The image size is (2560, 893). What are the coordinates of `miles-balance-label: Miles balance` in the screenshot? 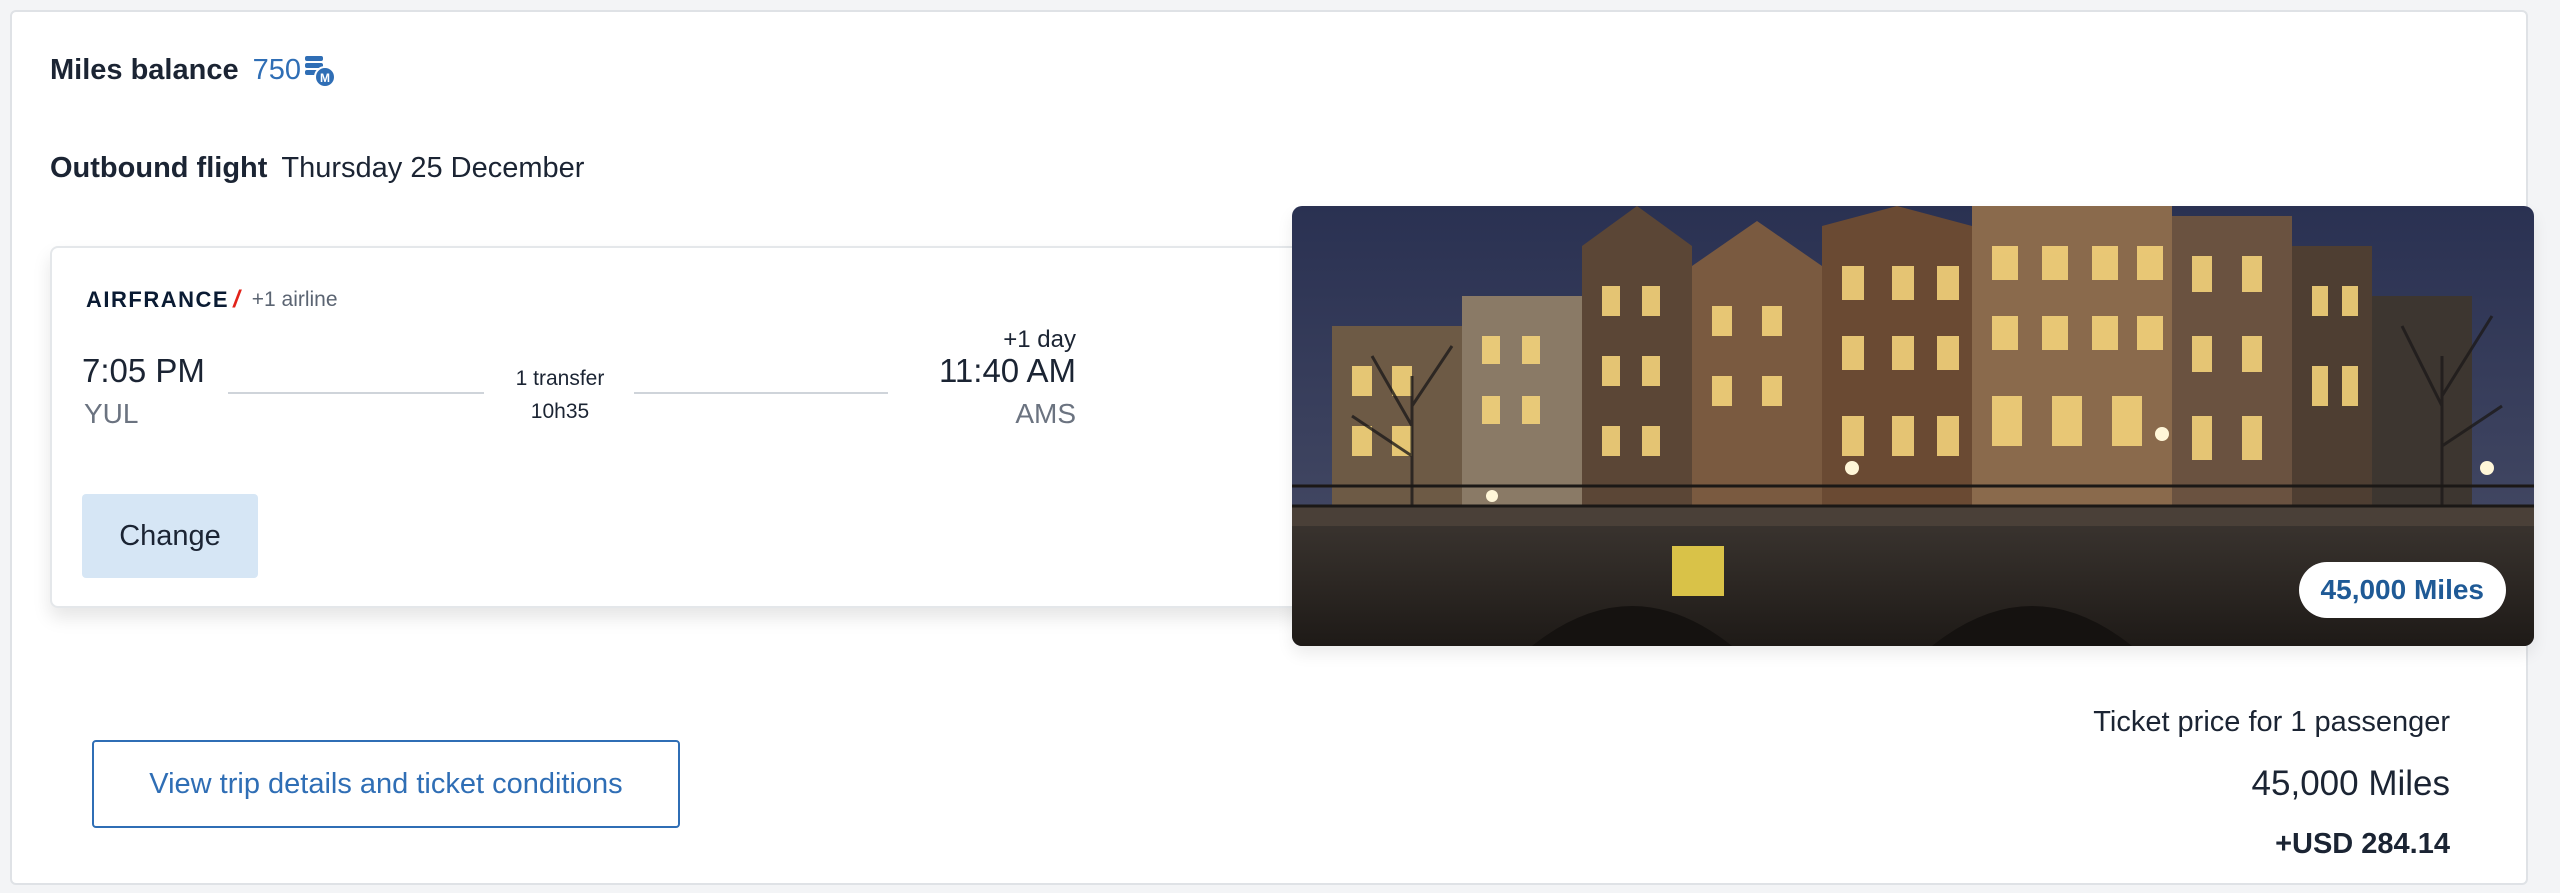 It's located at (144, 69).